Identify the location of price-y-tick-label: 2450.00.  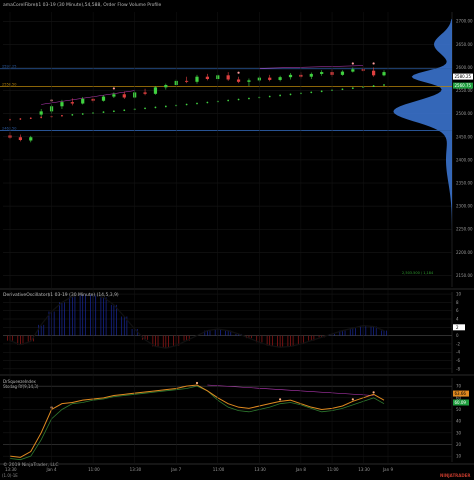
(464, 136).